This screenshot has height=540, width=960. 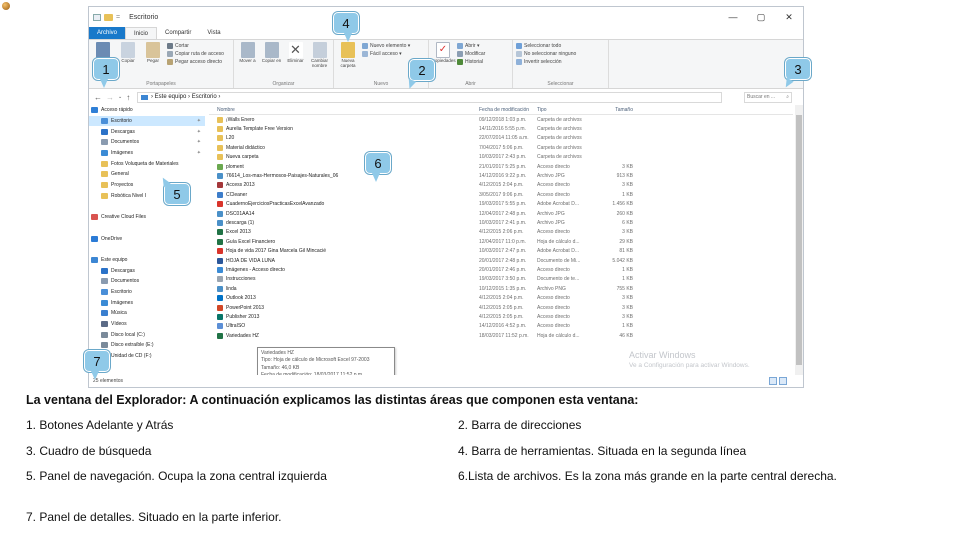 I want to click on rename-button: Cambiar nombre, so click(x=319, y=55).